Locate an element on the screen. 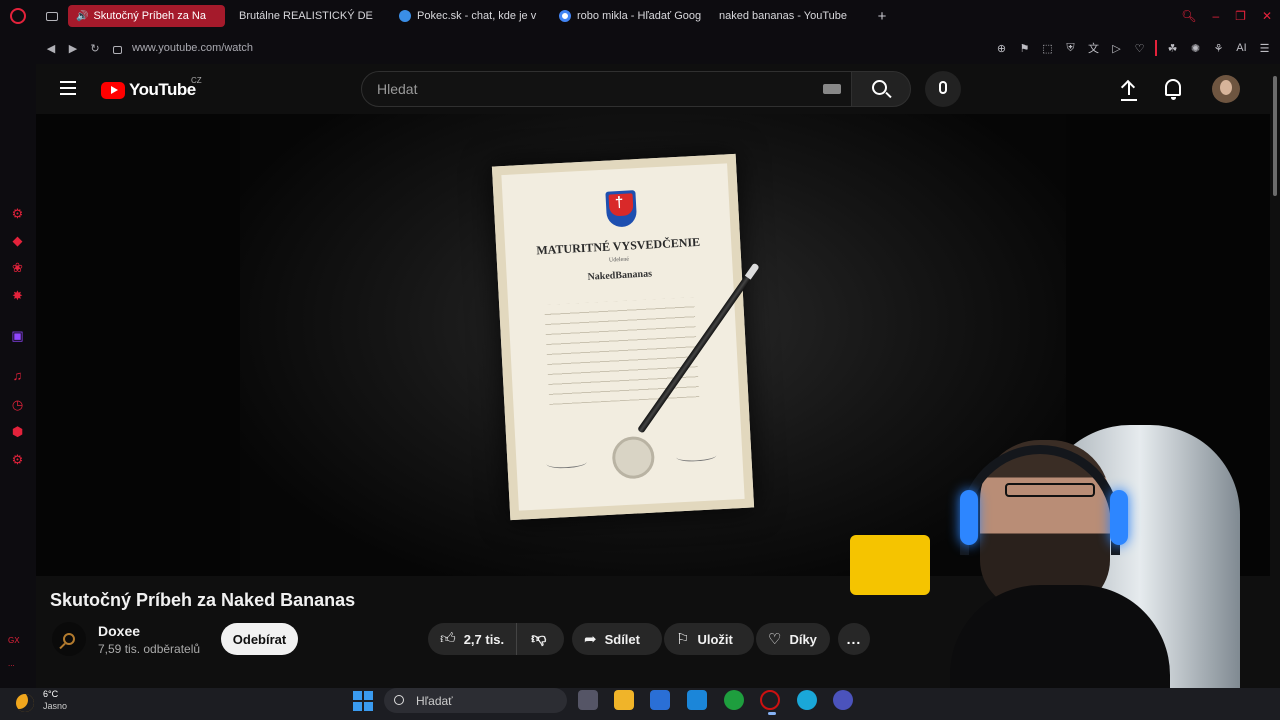 This screenshot has height=720, width=1280. play-icon: ▷ is located at coordinates (1116, 48).